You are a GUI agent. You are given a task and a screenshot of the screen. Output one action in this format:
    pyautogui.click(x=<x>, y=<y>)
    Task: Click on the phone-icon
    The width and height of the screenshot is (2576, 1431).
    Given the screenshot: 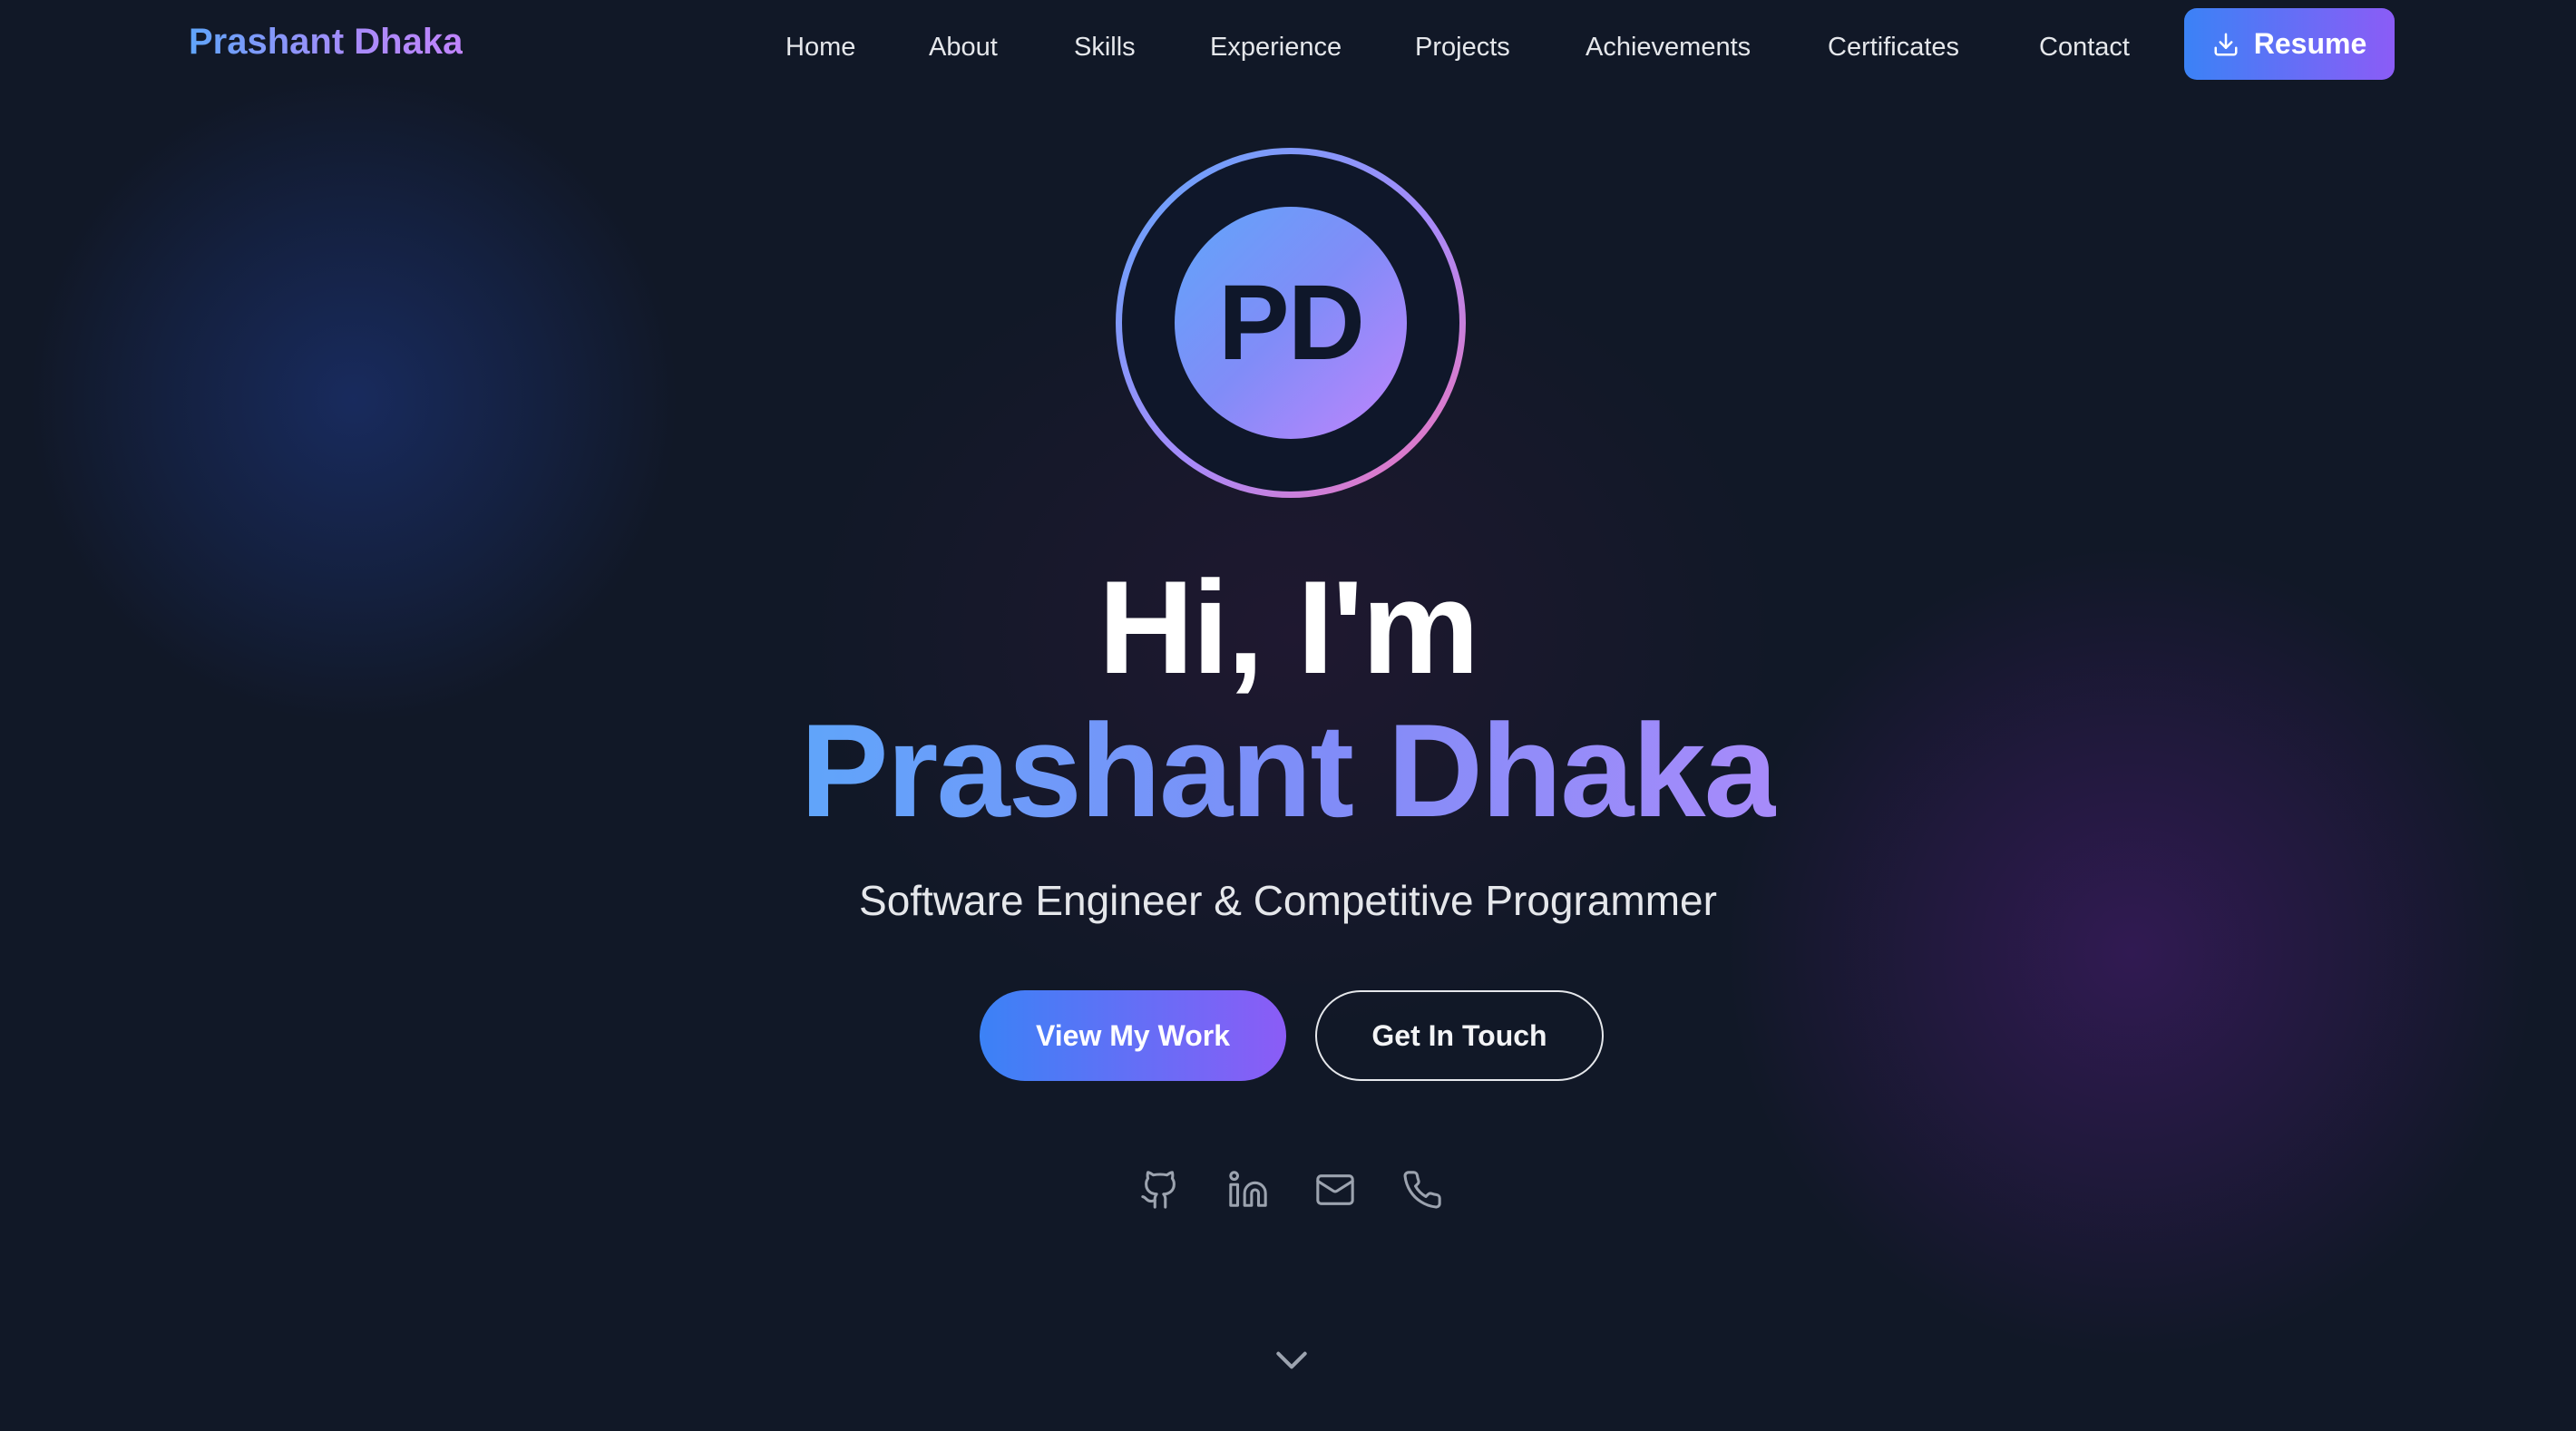 What is the action you would take?
    pyautogui.click(x=1422, y=1189)
    